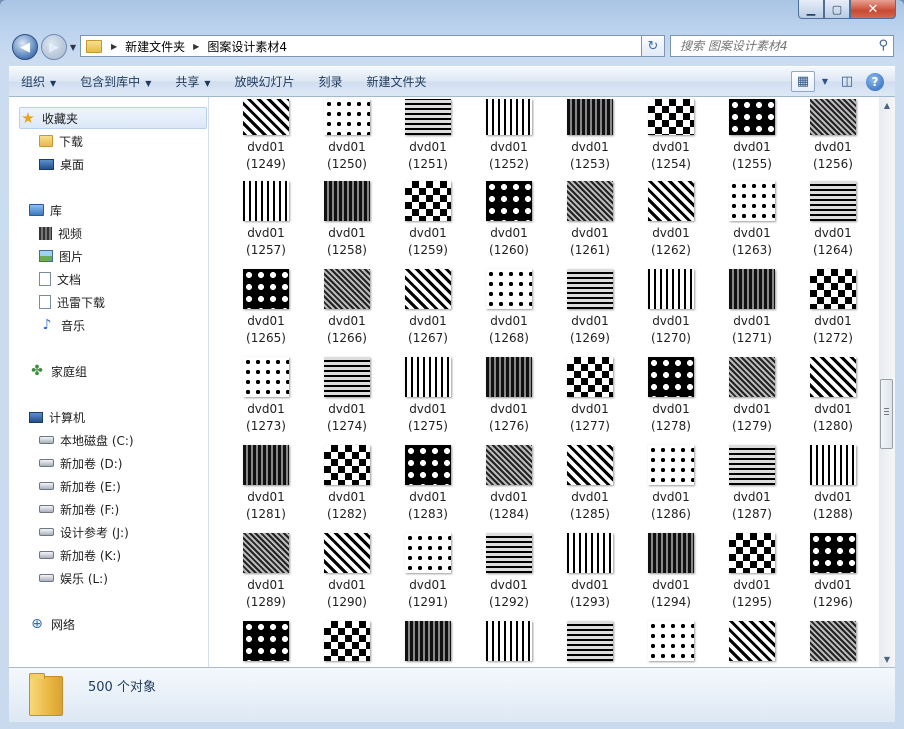 The width and height of the screenshot is (904, 729). Describe the element at coordinates (60, 279) in the screenshot. I see `nav-documents: 文档` at that location.